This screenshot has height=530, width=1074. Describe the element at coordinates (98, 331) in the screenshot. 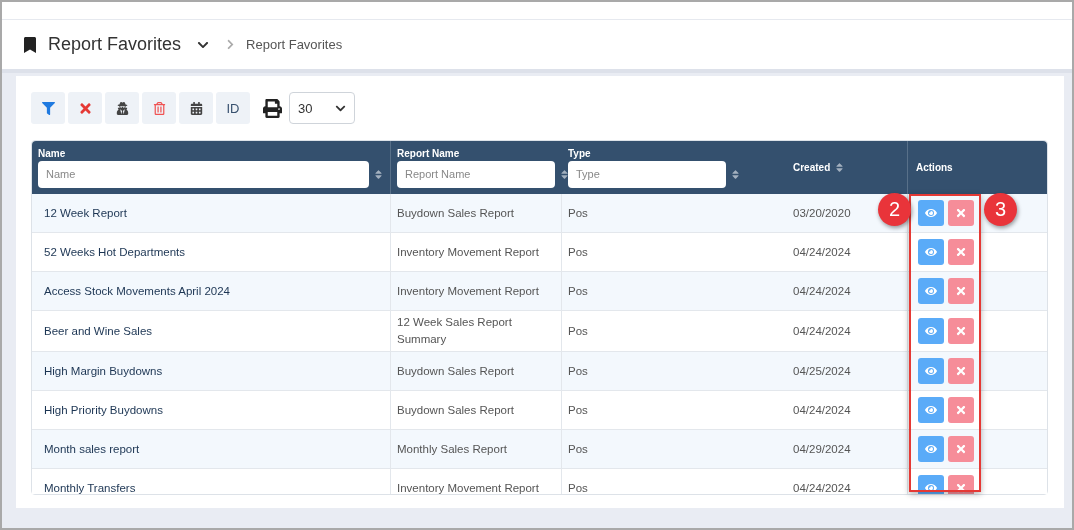

I see `table-cell-text: Beer and Wine Sales` at that location.